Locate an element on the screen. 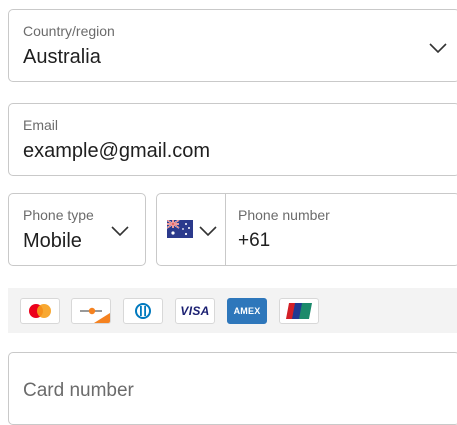  phone-number-group: Phone number +61 is located at coordinates (306, 229).